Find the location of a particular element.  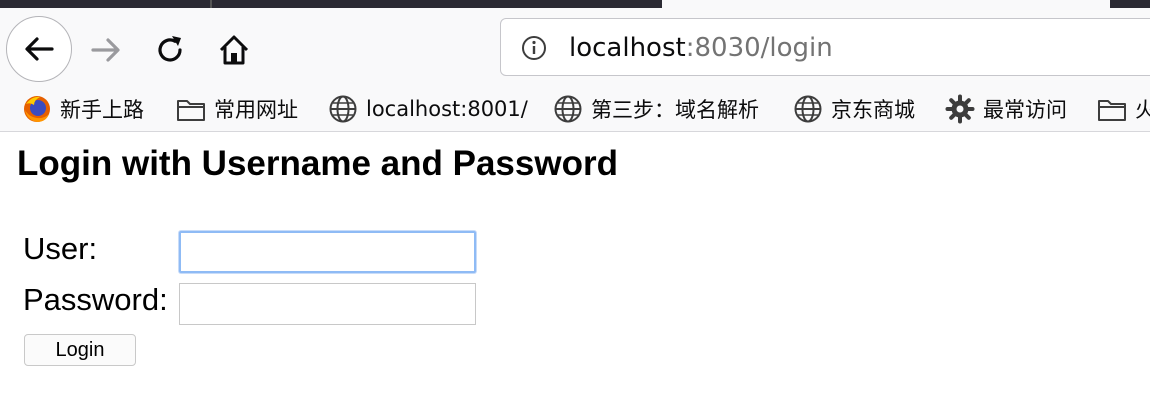

reload-icon is located at coordinates (170, 49).